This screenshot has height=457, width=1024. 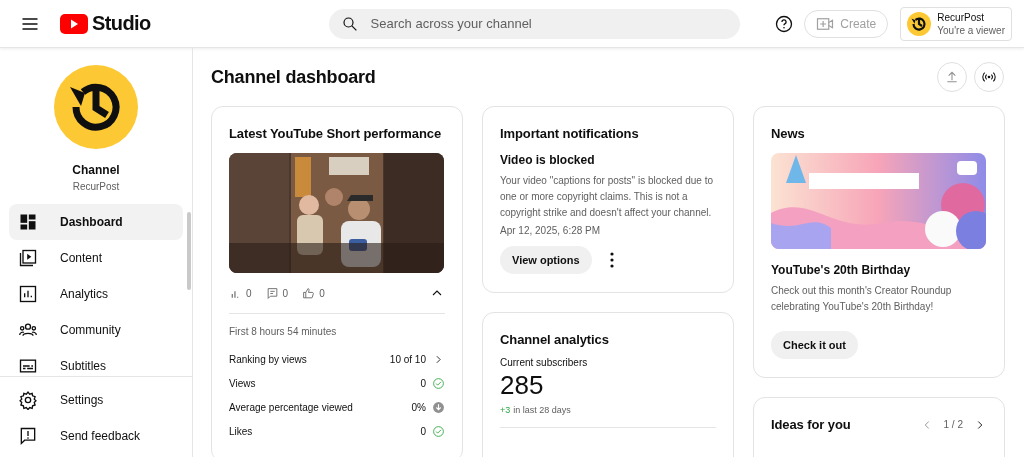 What do you see at coordinates (611, 260) in the screenshot?
I see `more-vertical-icon` at bounding box center [611, 260].